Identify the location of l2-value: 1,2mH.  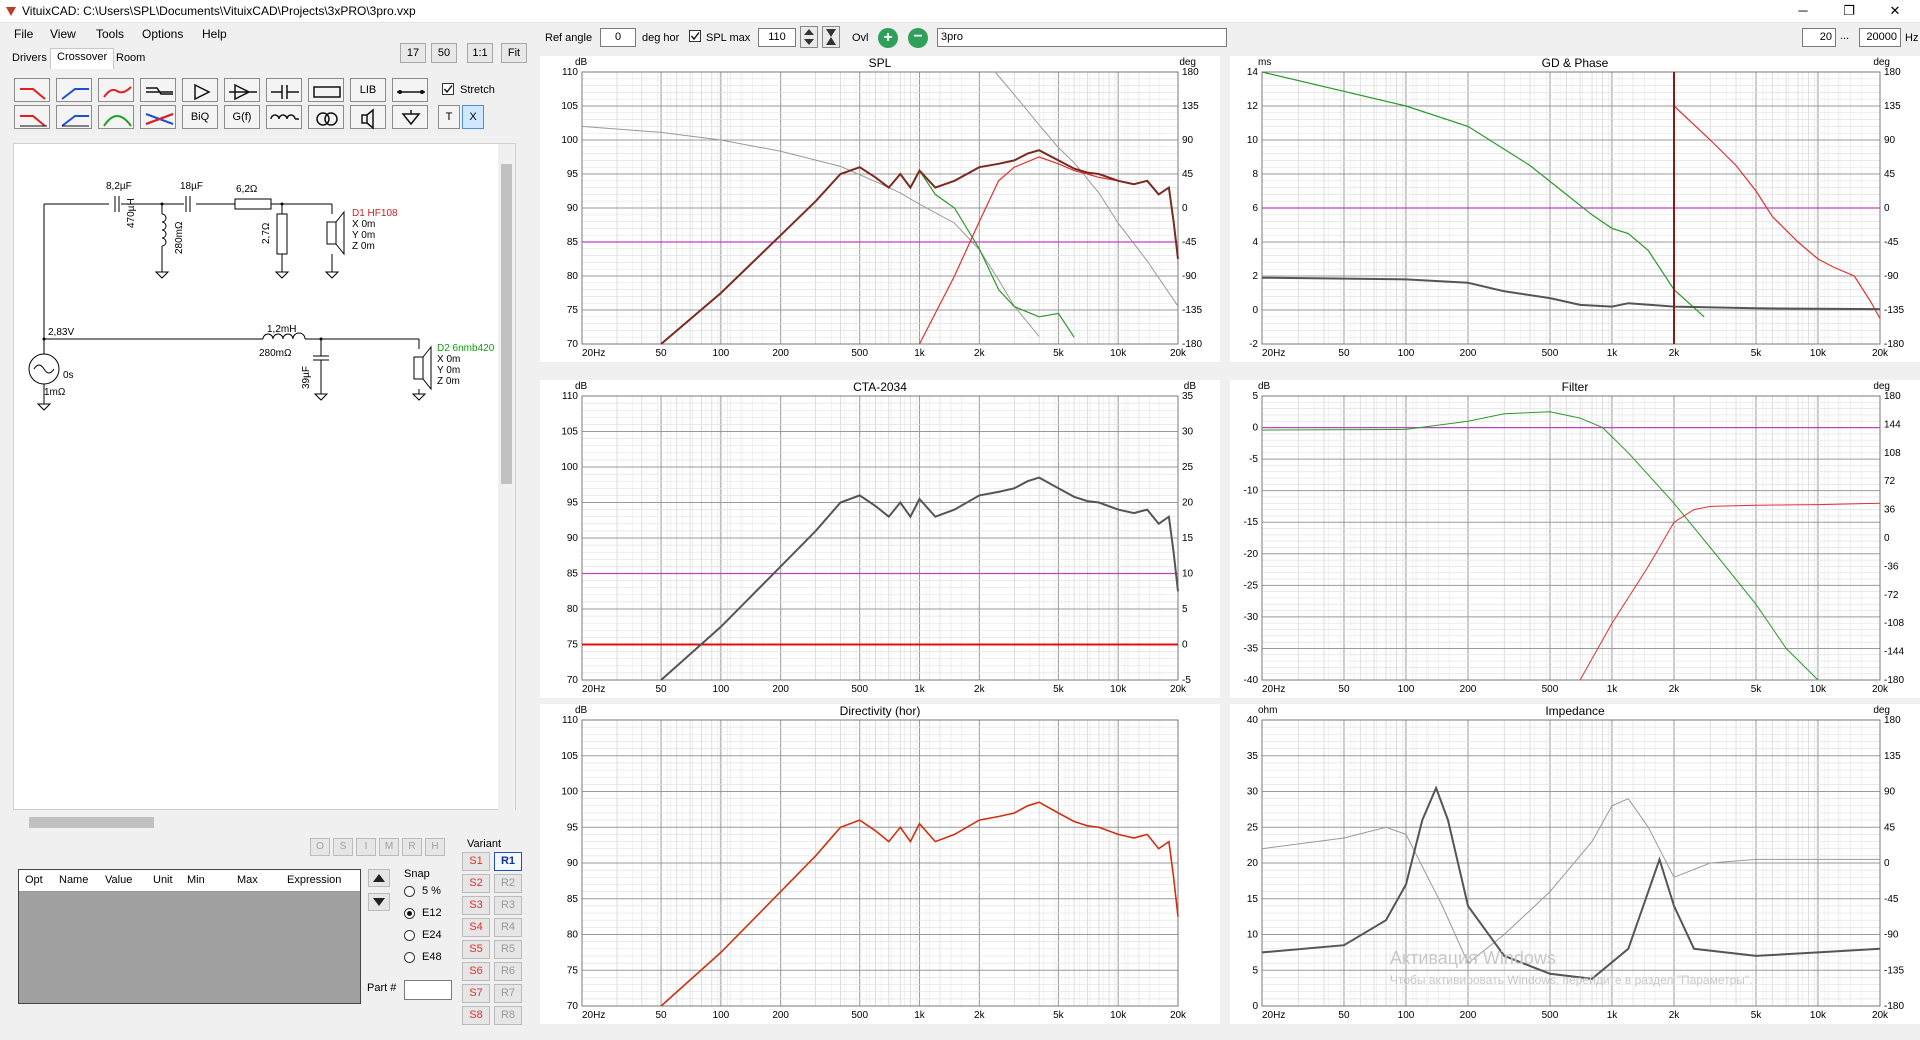
(281, 329).